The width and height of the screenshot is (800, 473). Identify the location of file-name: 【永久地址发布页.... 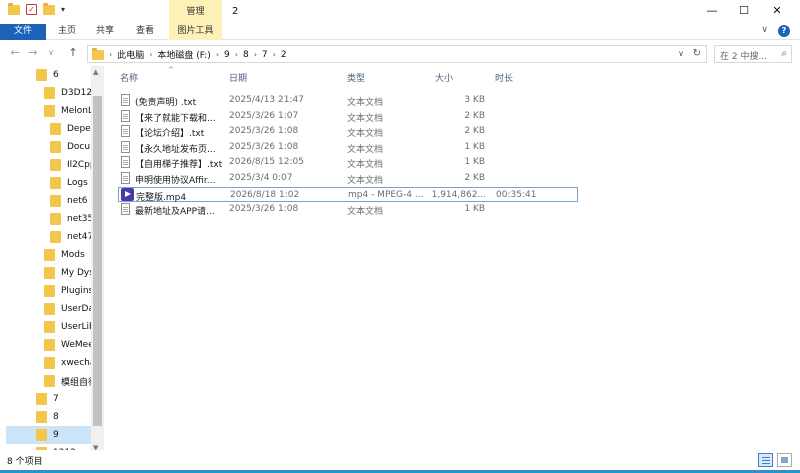
(175, 149).